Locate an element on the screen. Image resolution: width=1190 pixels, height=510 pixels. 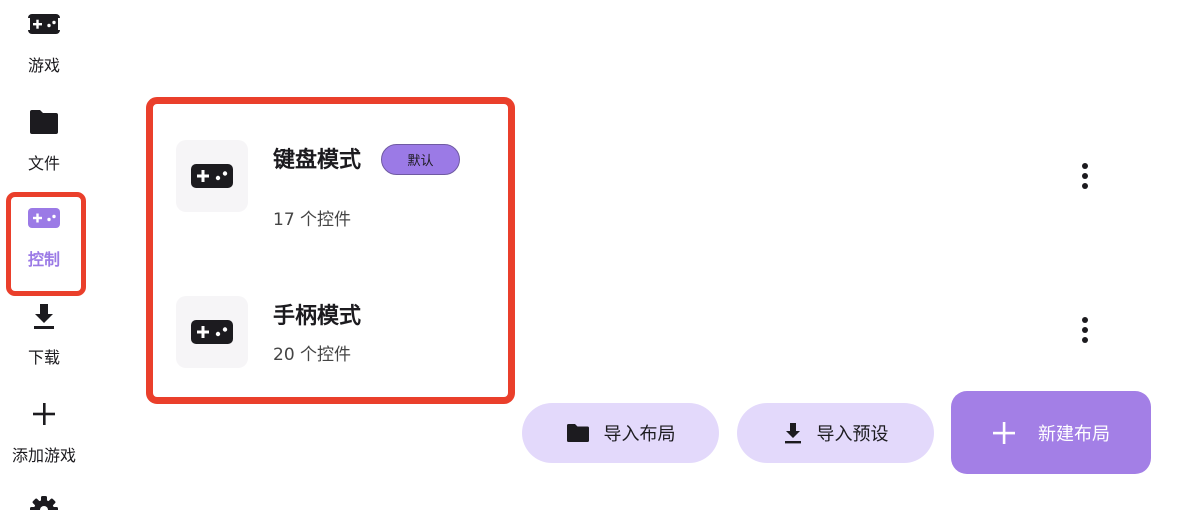
import-layout-button: 导入布局 is located at coordinates (620, 433).